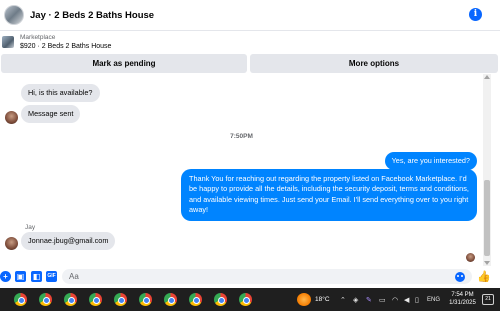 This screenshot has width=500, height=311. What do you see at coordinates (51, 276) in the screenshot?
I see `gif-icon: GIF` at bounding box center [51, 276].